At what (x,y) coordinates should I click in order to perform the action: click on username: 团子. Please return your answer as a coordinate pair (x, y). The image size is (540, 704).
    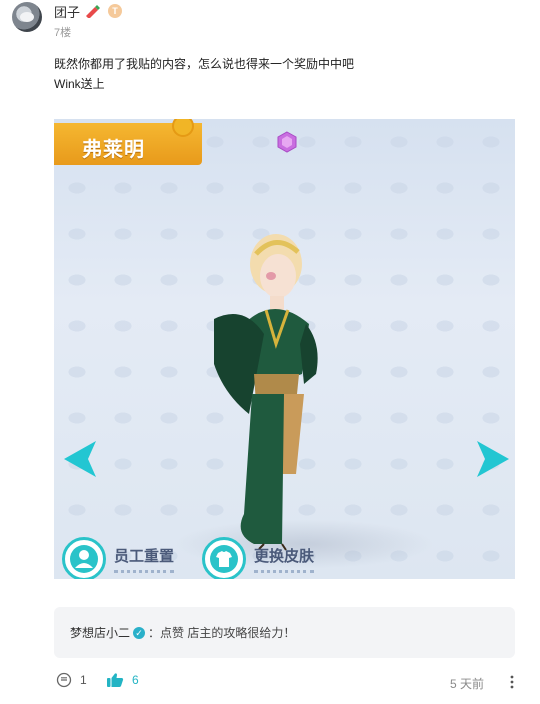
    Looking at the image, I should click on (67, 11).